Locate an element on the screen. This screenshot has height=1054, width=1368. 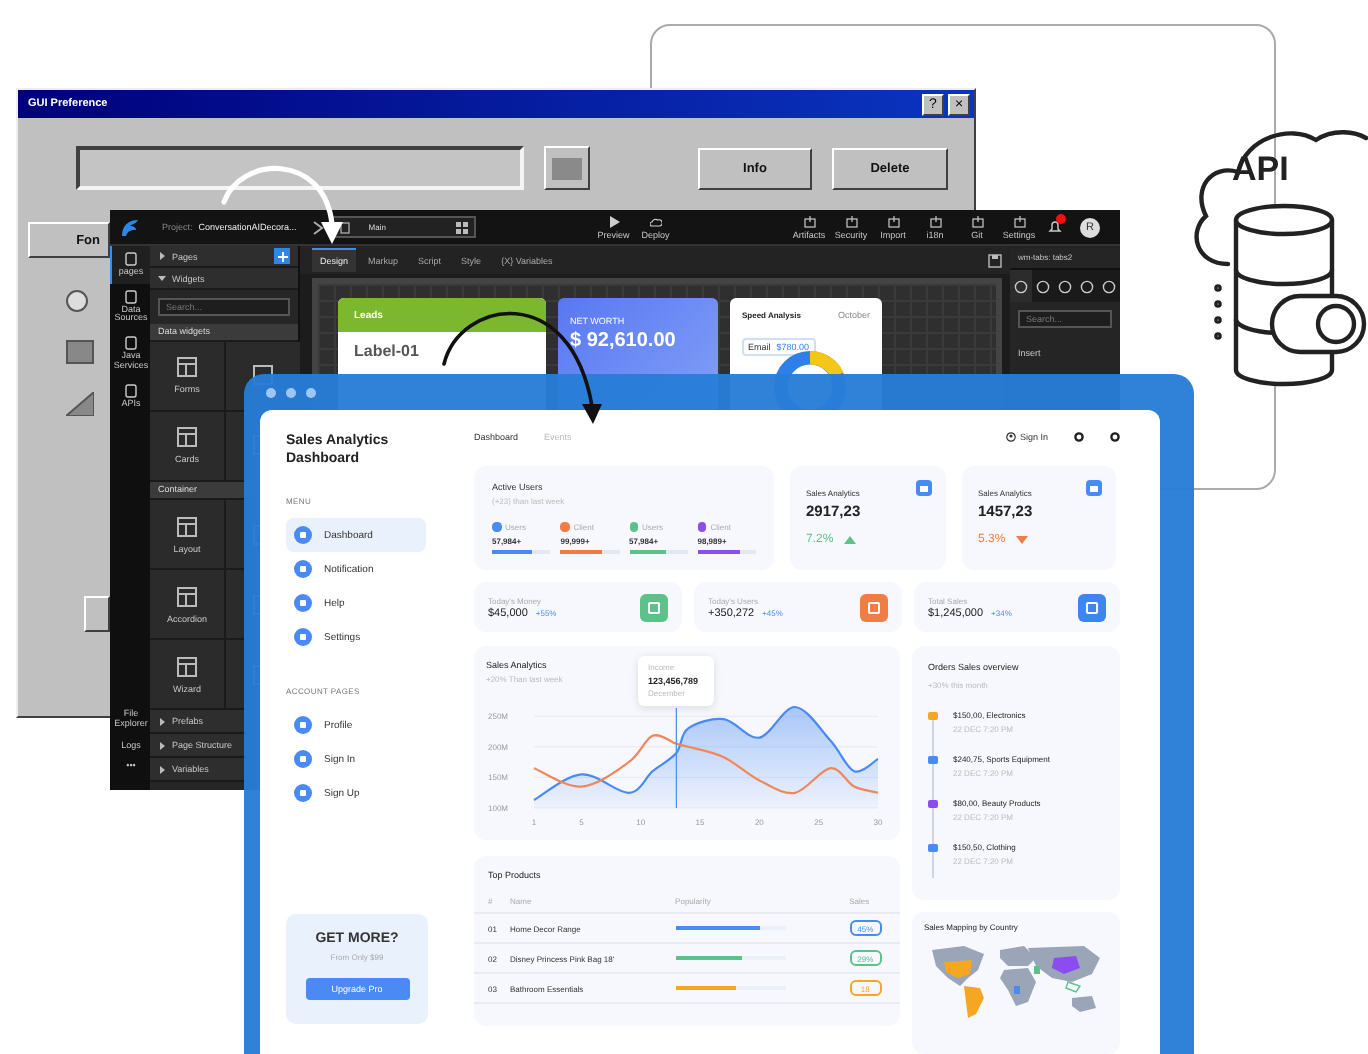
document-icon is located at coordinates (345, 227).